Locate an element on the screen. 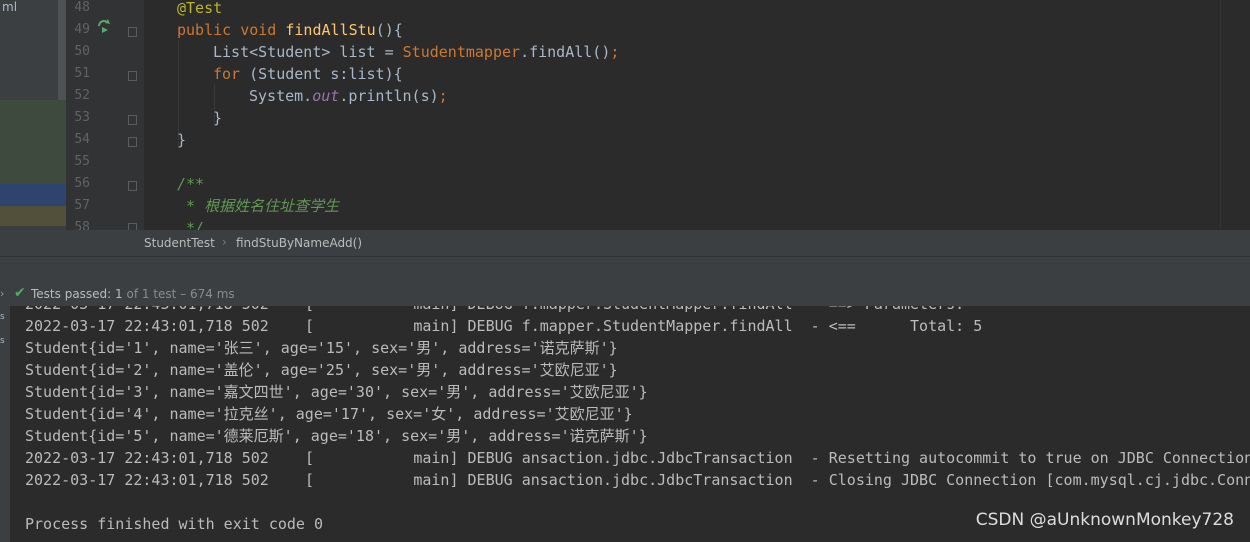  code-text: .println(s) is located at coordinates (389, 96).